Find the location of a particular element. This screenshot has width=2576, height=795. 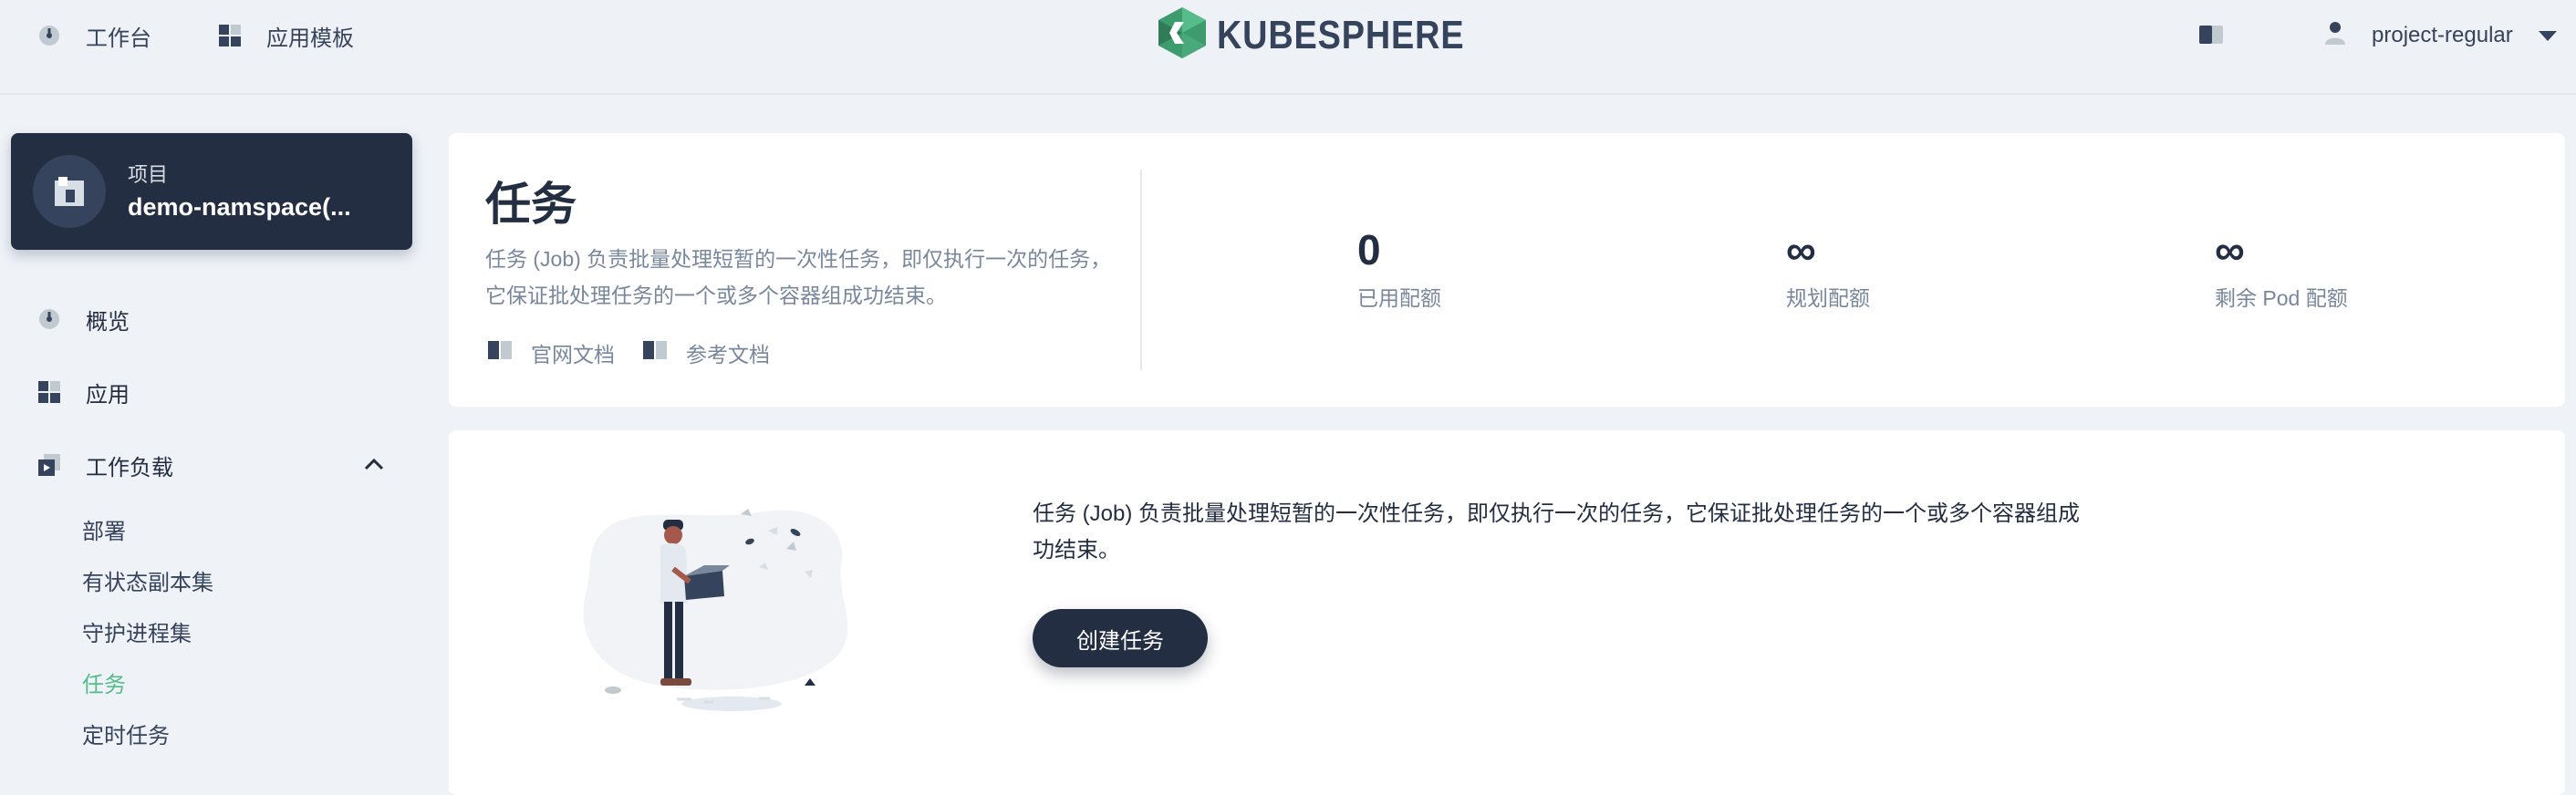

chevron-up-icon is located at coordinates (374, 466).